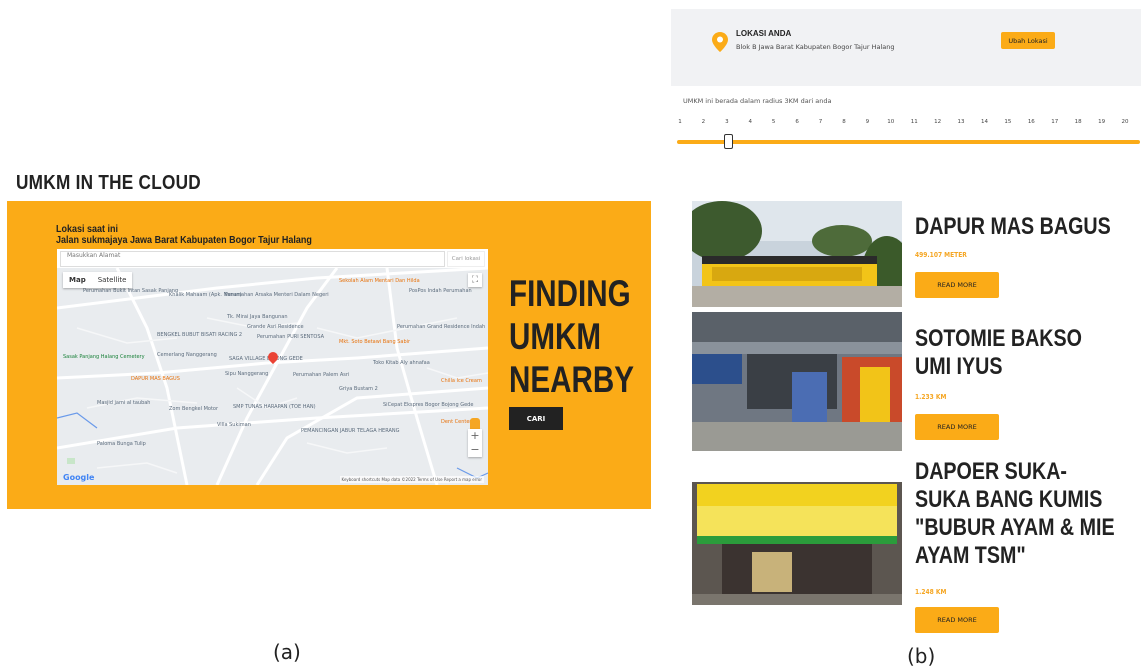 Image resolution: width=1143 pixels, height=669 pixels. I want to click on map-label: SAGA VILLAGE BUJONG GEDE, so click(266, 359).